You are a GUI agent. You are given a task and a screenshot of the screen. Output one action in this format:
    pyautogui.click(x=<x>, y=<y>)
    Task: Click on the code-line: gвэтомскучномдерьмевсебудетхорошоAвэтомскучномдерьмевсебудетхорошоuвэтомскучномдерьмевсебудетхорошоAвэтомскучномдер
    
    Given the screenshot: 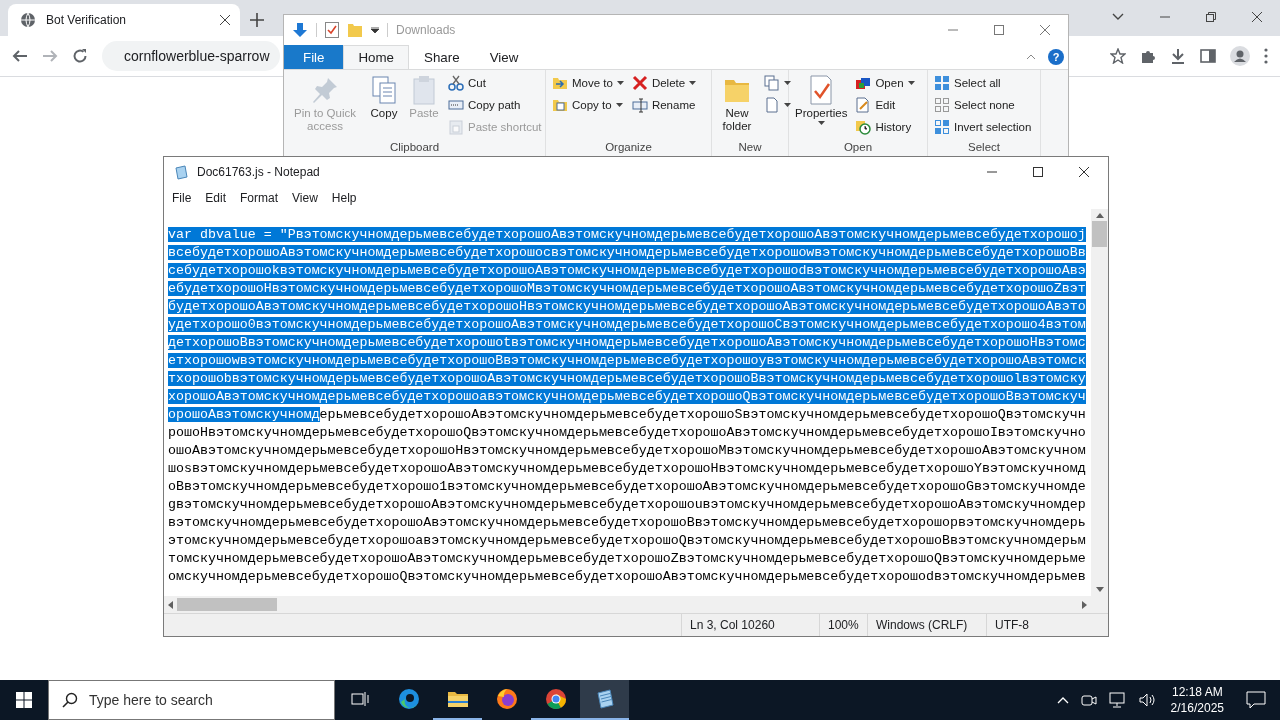 What is the action you would take?
    pyautogui.click(x=627, y=504)
    